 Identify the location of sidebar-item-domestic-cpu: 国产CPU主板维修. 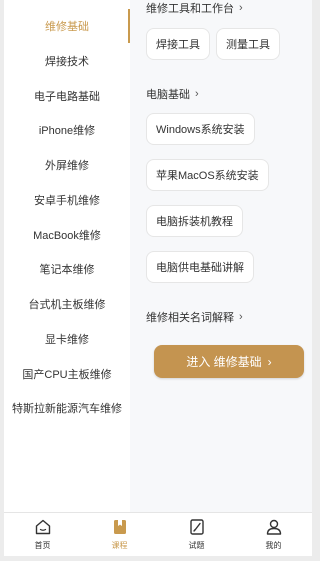
(67, 374).